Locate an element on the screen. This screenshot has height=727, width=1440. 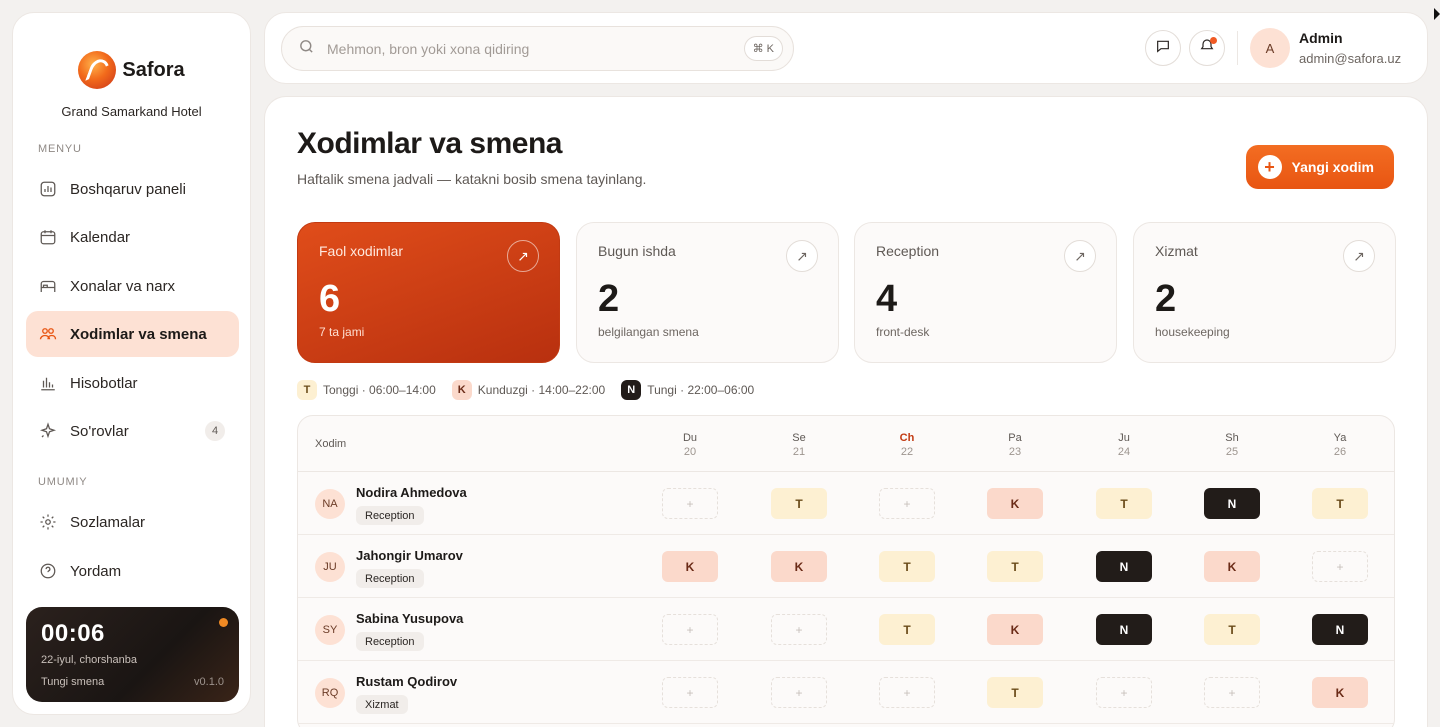
column-header-day: Ju 24 is located at coordinates (1124, 445).